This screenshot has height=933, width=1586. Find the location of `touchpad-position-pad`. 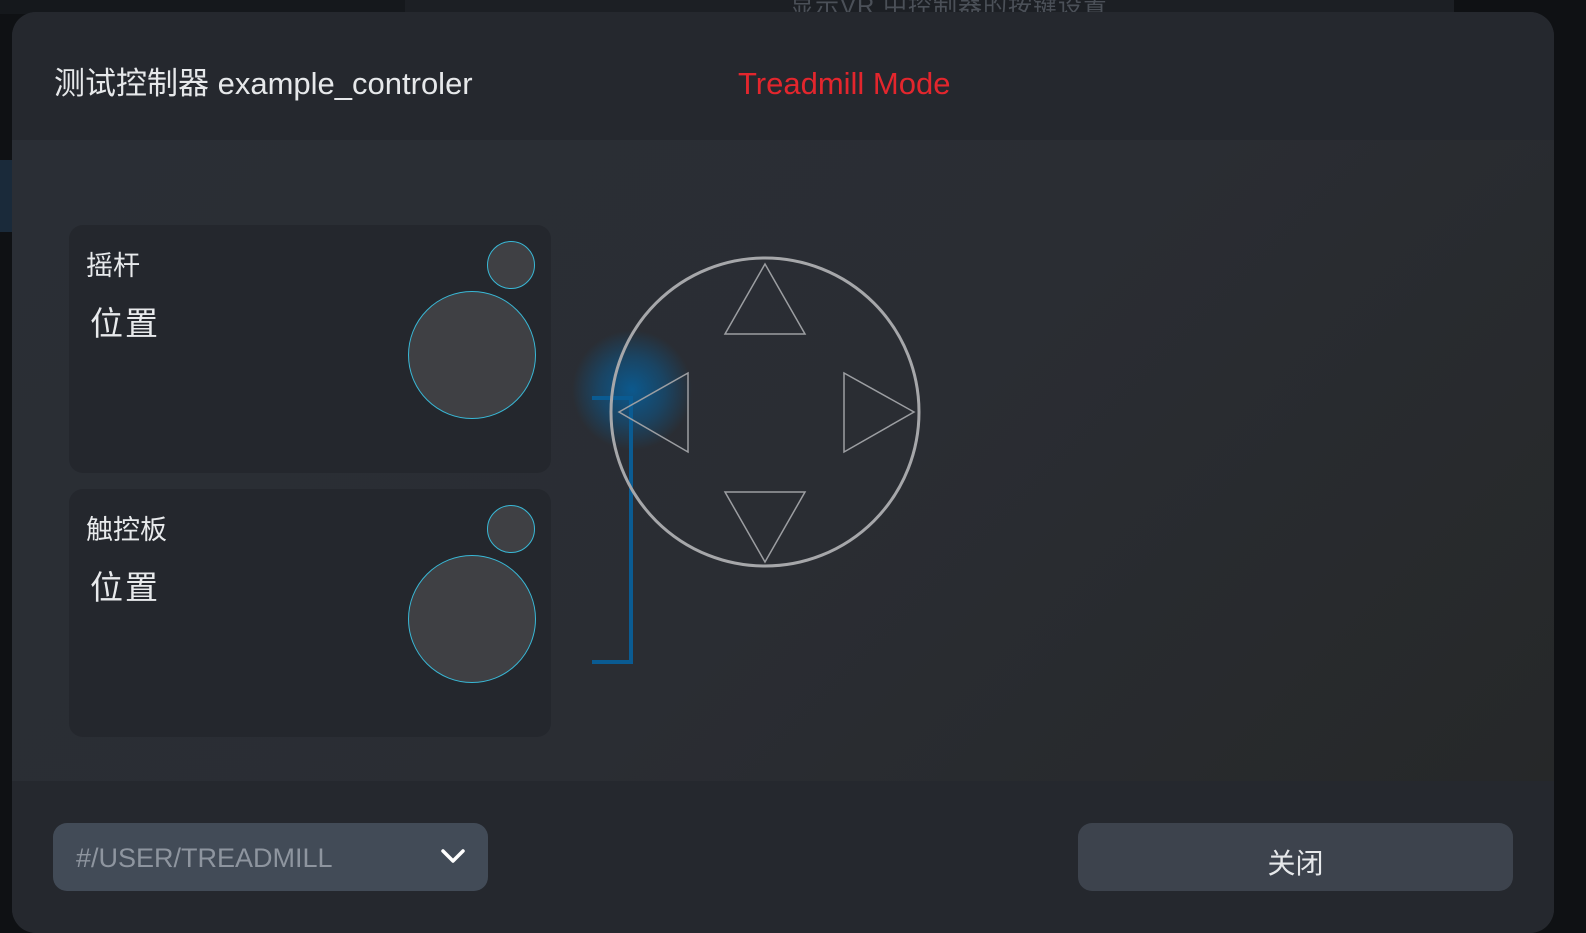

touchpad-position-pad is located at coordinates (472, 619).